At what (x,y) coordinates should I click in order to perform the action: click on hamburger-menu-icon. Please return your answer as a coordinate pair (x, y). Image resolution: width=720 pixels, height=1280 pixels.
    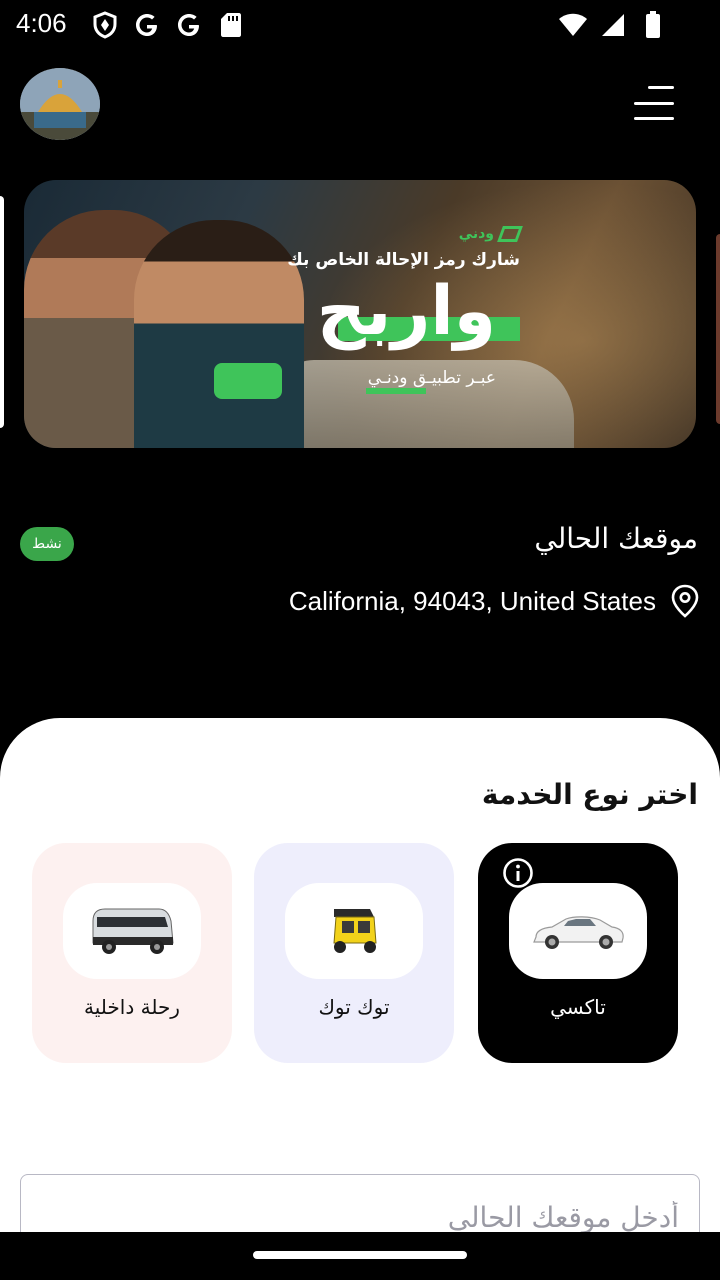
    Looking at the image, I should click on (654, 103).